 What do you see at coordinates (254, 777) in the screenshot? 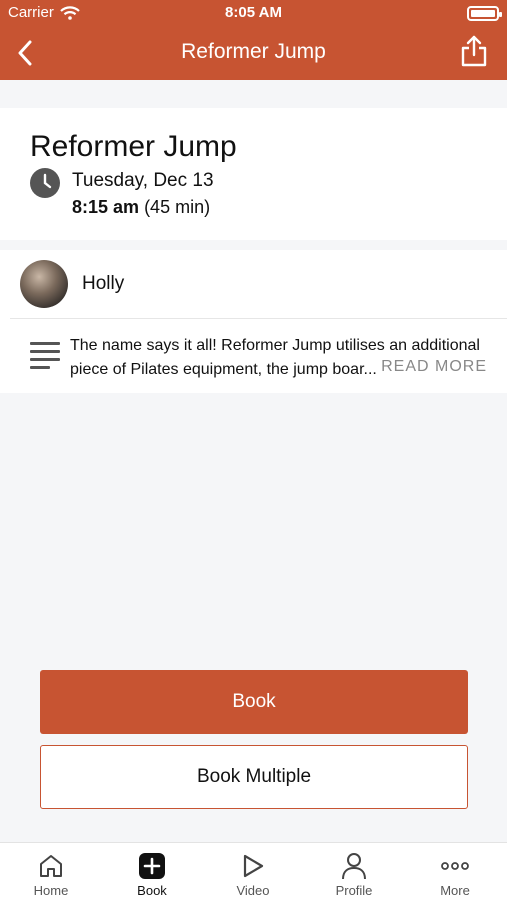
I see `book-multiple-button: Book Multiple` at bounding box center [254, 777].